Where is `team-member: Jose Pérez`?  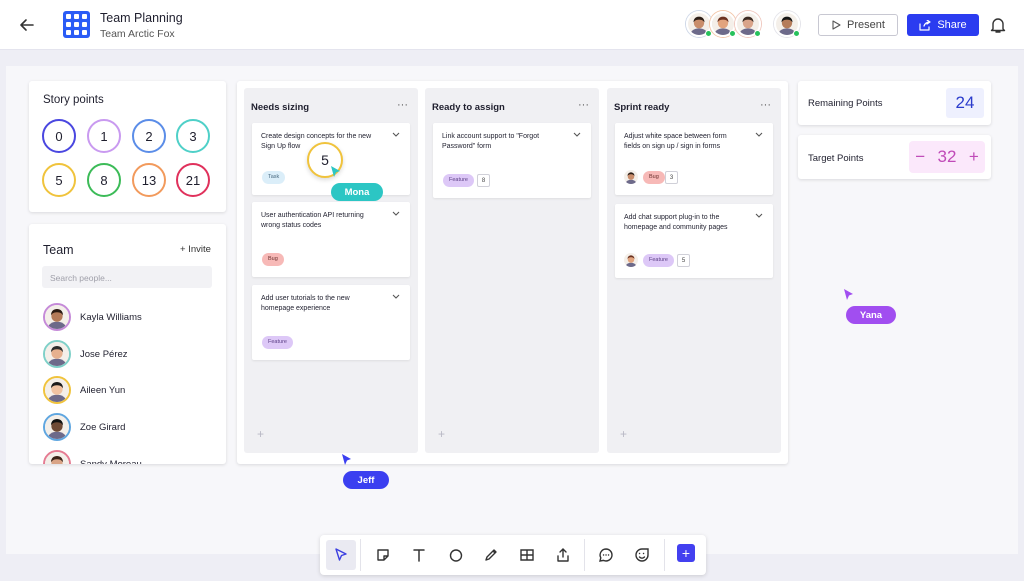 team-member: Jose Pérez is located at coordinates (85, 354).